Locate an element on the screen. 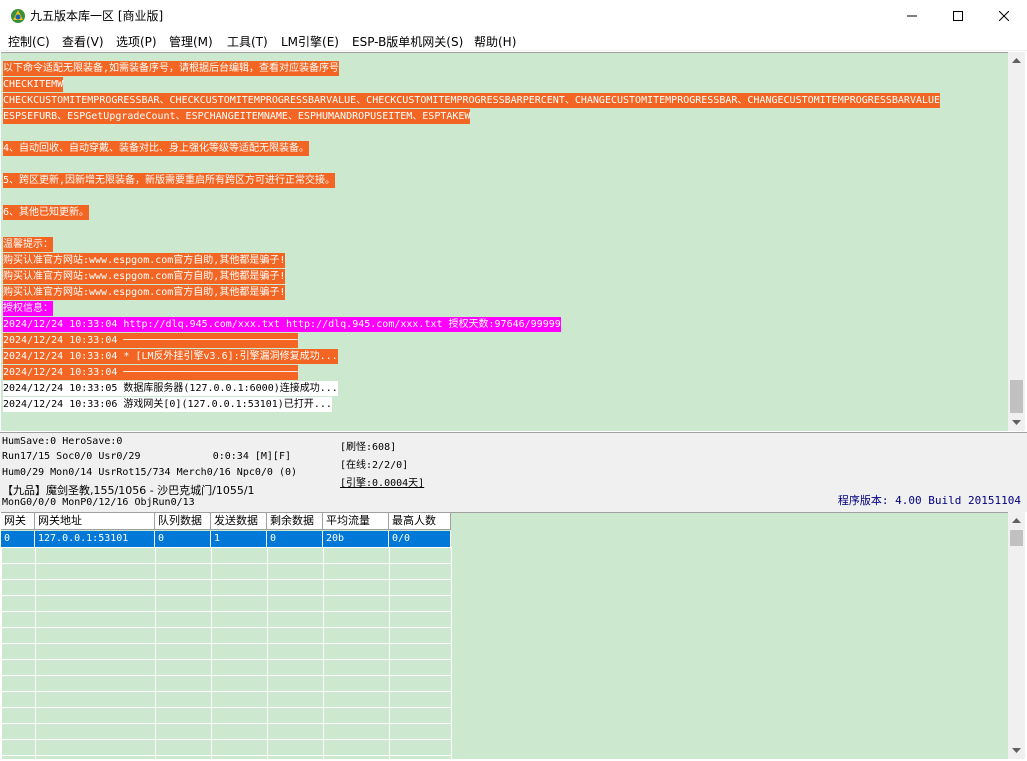 The width and height of the screenshot is (1027, 761). log-line: CHECKITEMW is located at coordinates (33, 84).